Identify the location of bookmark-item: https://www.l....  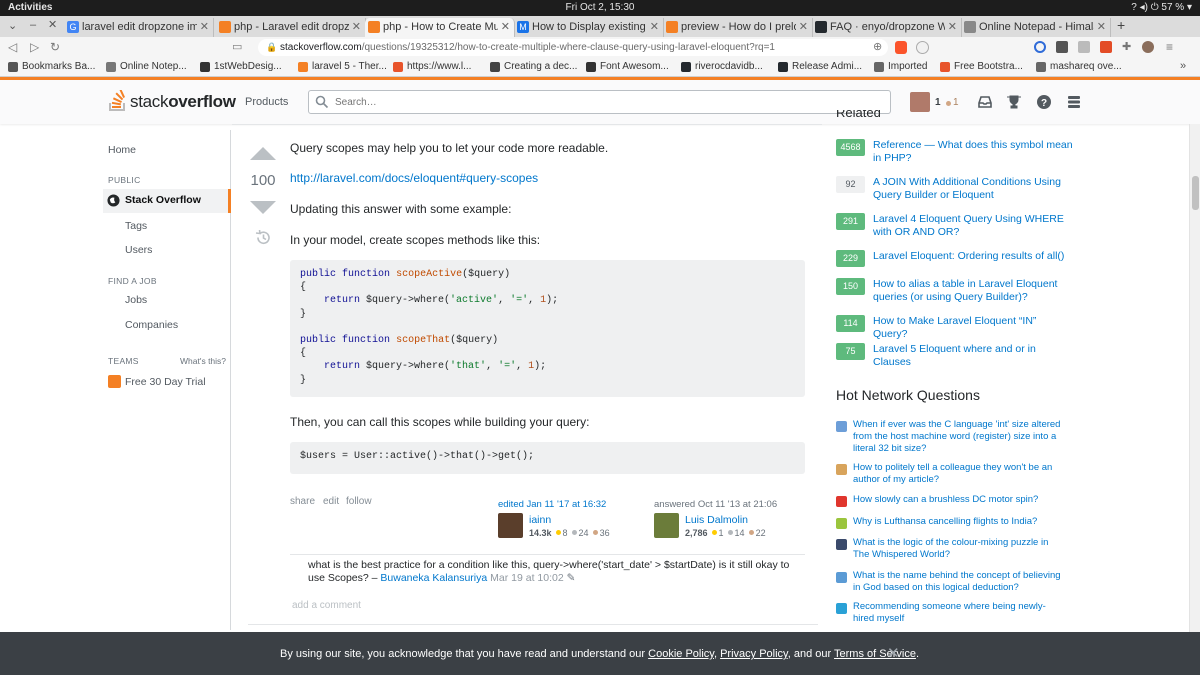
(432, 66).